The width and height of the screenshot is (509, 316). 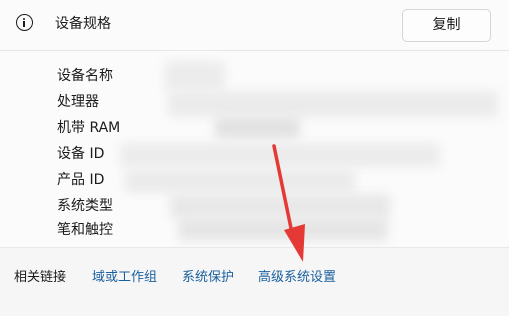 I want to click on spec-label-system-type: 系统类型, so click(x=85, y=206).